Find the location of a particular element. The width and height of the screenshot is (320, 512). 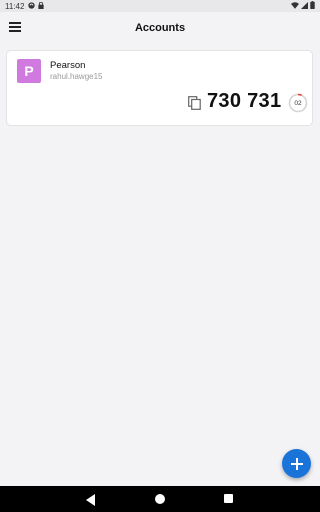

battery-icon is located at coordinates (312, 6).